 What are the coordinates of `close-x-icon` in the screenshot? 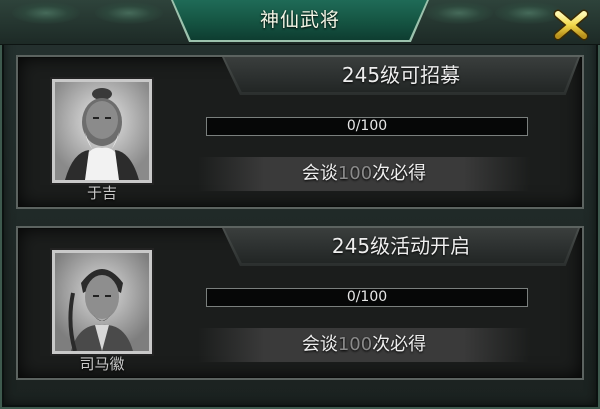 It's located at (571, 25).